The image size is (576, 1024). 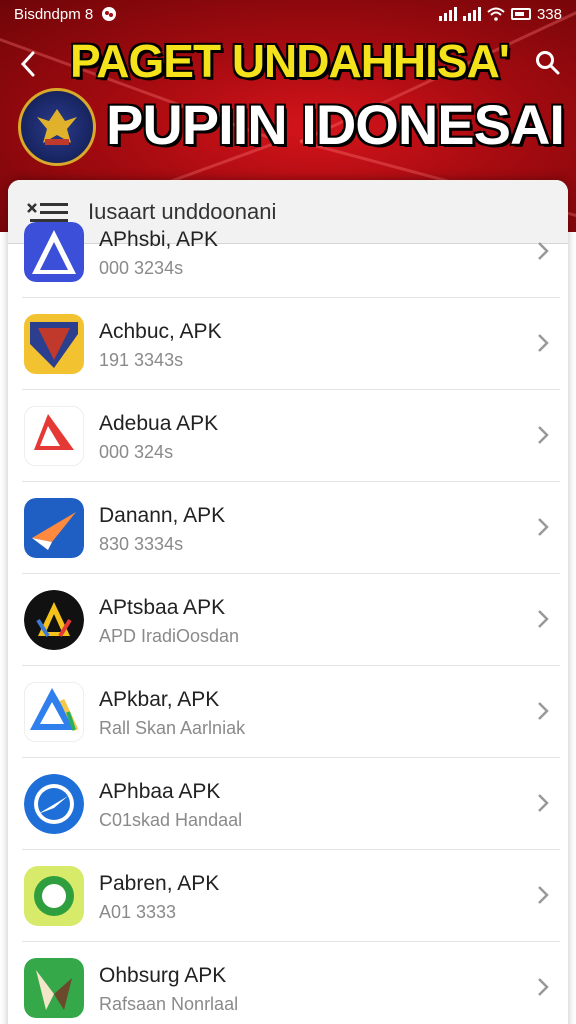 I want to click on app-subtitle: C01skad Handaal, so click(x=171, y=820).